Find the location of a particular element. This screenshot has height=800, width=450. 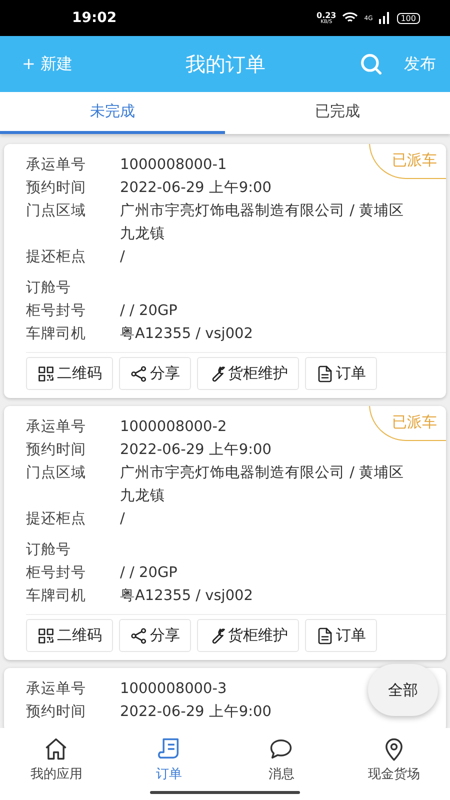

battery-level: 100 is located at coordinates (408, 18).